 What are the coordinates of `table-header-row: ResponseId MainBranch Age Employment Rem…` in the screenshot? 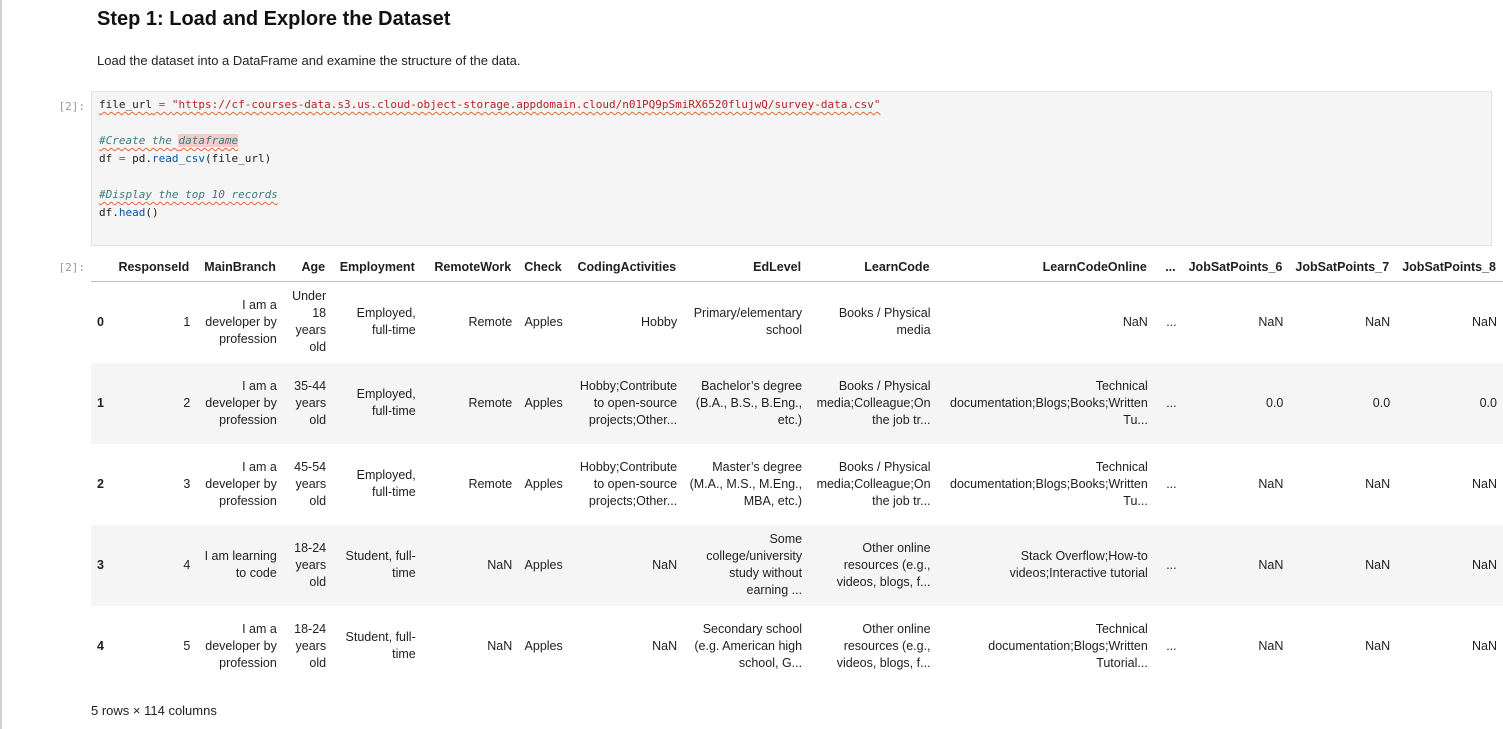 It's located at (797, 267).